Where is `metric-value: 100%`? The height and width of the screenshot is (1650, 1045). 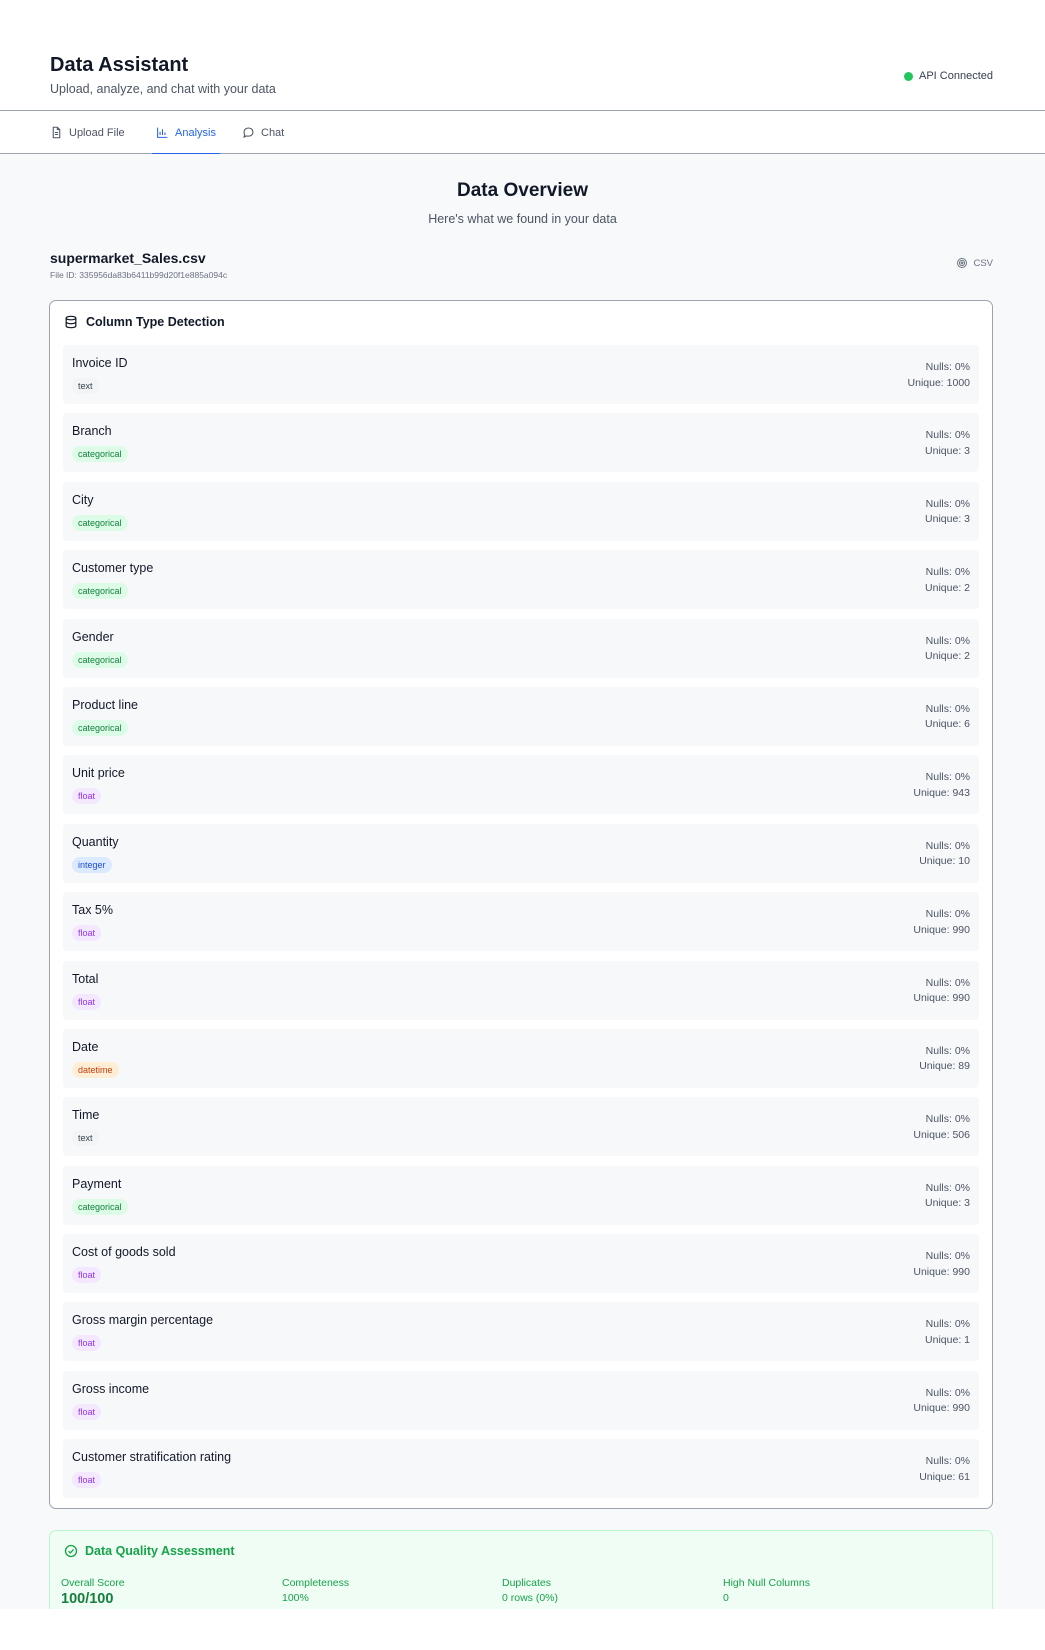
metric-value: 100% is located at coordinates (295, 1598).